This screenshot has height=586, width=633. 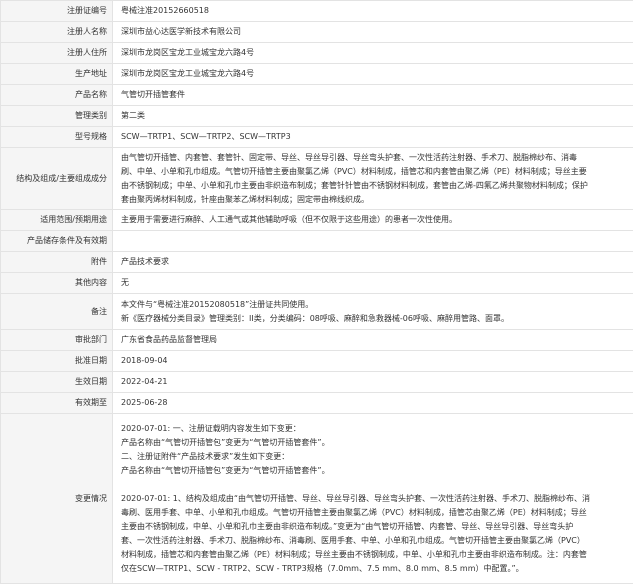 What do you see at coordinates (56, 283) in the screenshot?
I see `row-label: 其他内容` at bounding box center [56, 283].